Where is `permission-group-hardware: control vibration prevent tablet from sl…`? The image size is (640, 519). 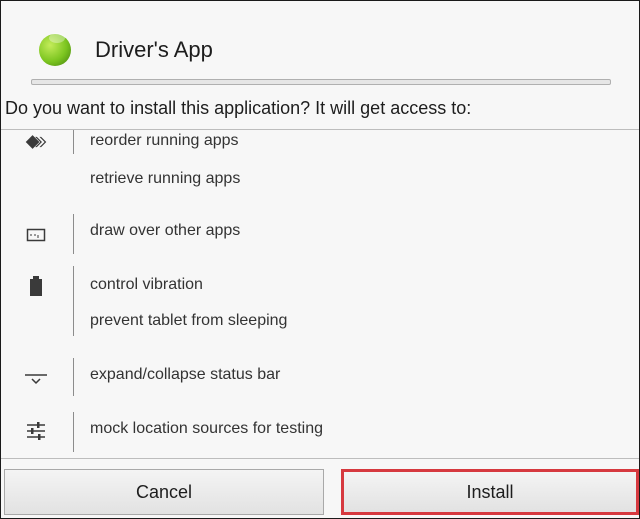 permission-group-hardware: control vibration prevent tablet from sl… is located at coordinates (320, 301).